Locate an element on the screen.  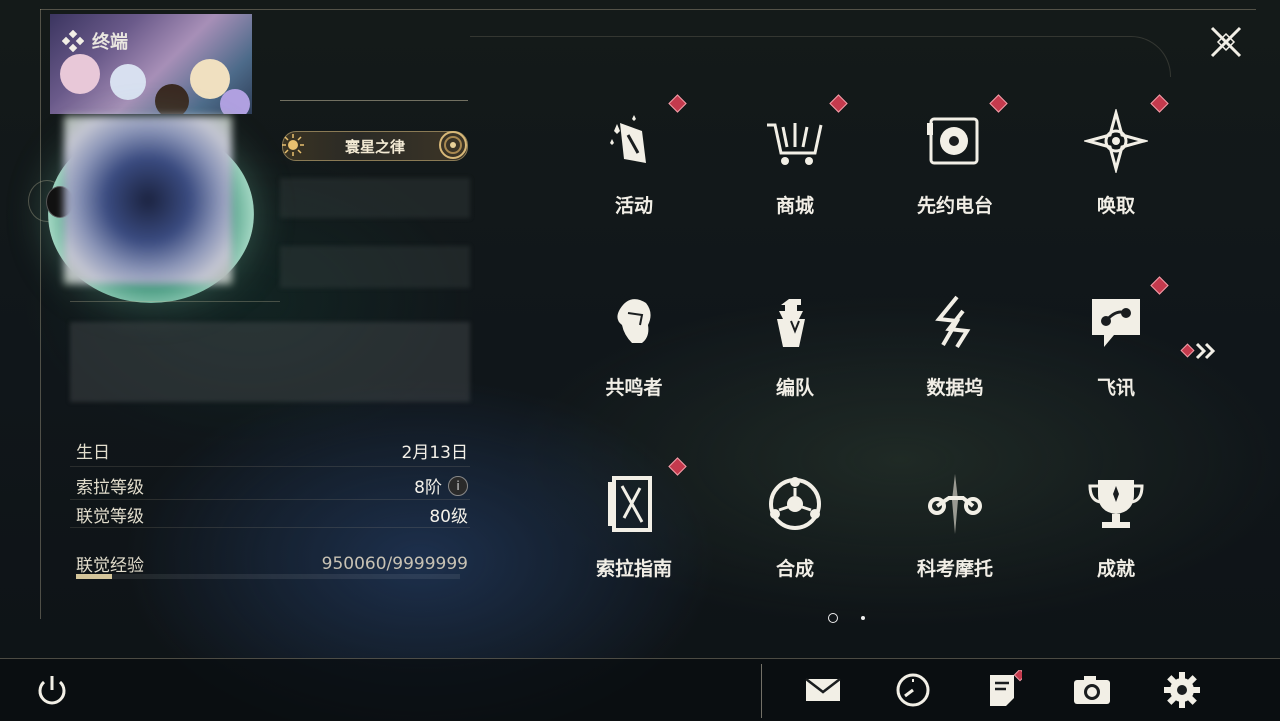
menu-item-achievement: 成就 is located at coordinates (1116, 528).